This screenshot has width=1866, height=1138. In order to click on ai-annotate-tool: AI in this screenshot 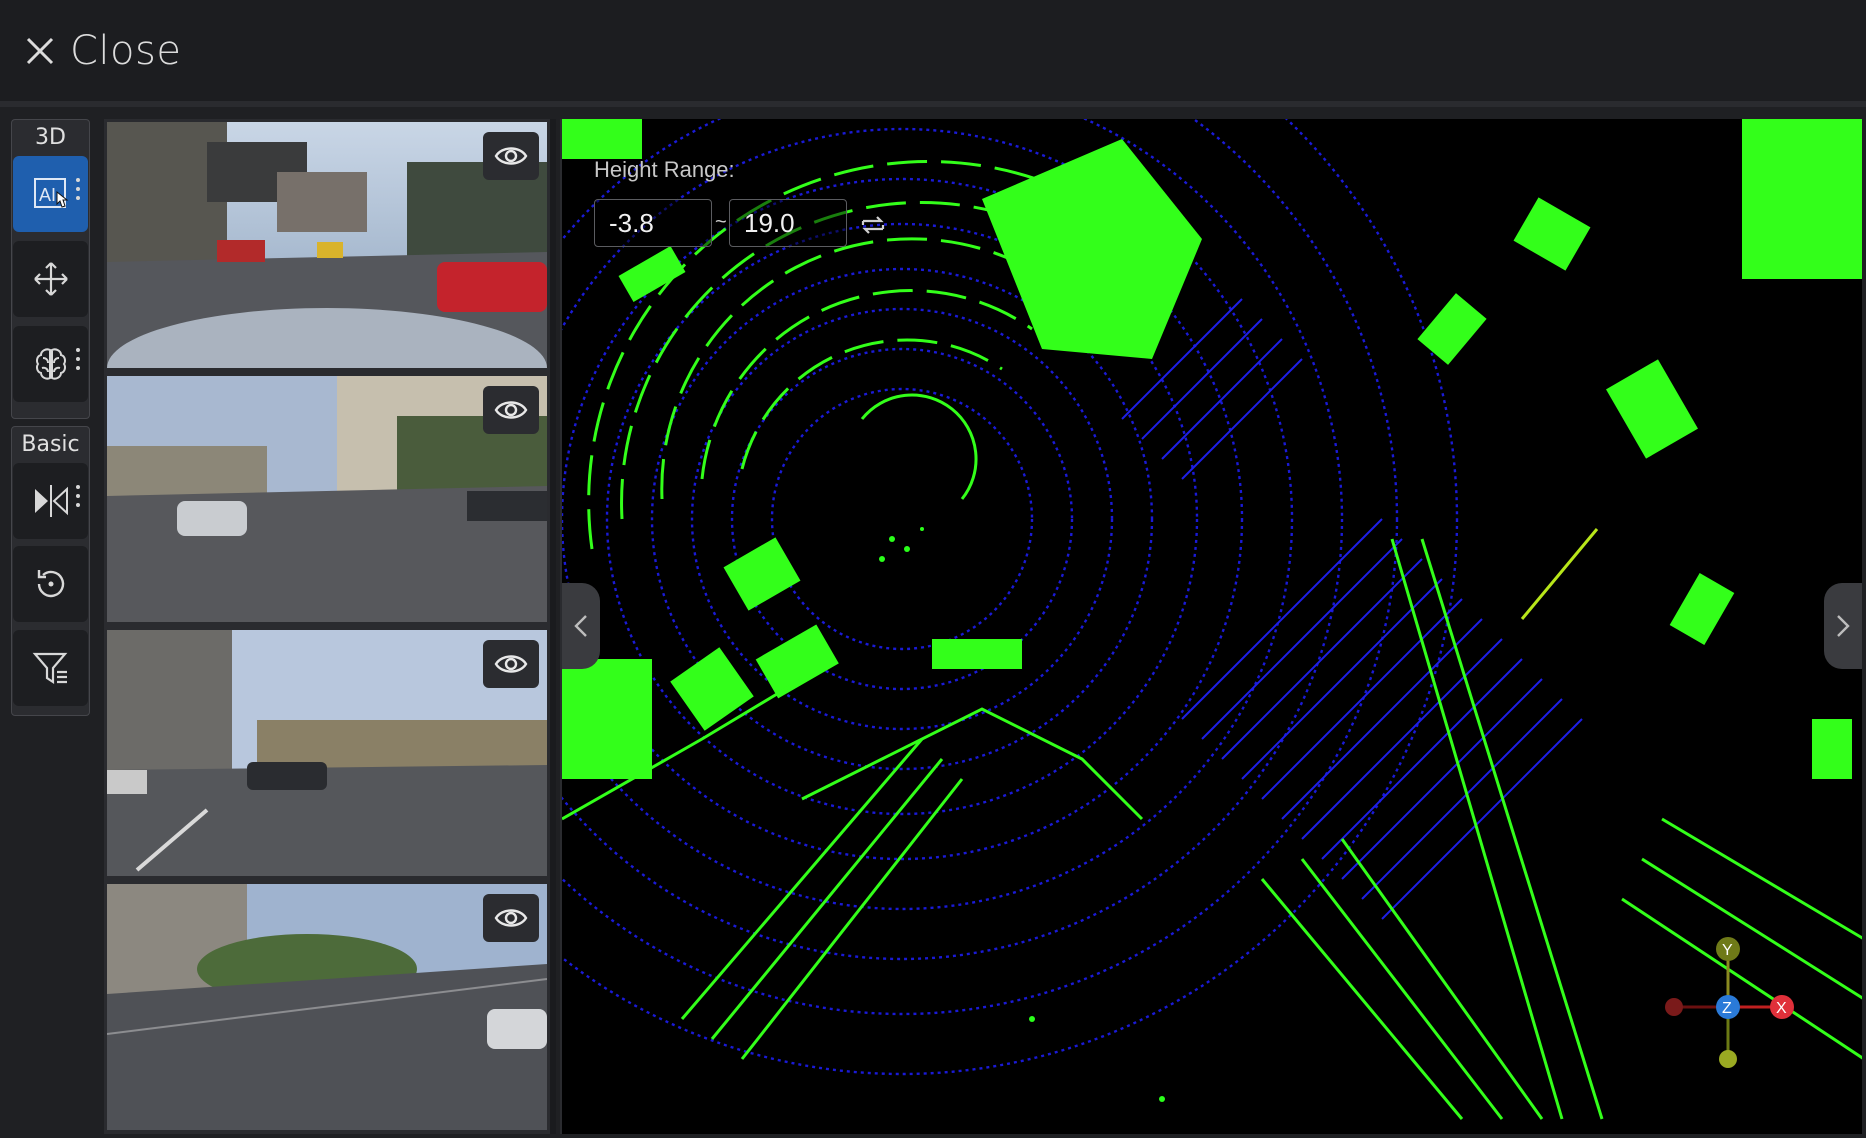, I will do `click(50, 194)`.